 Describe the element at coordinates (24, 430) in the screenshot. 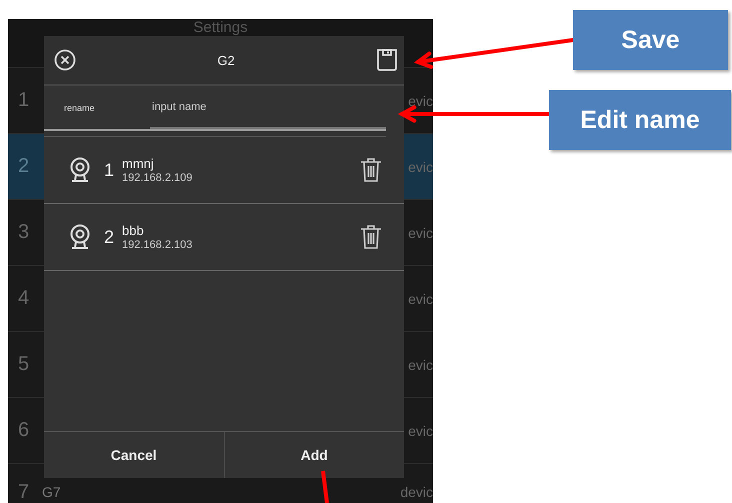

I see `row-number: 6` at that location.